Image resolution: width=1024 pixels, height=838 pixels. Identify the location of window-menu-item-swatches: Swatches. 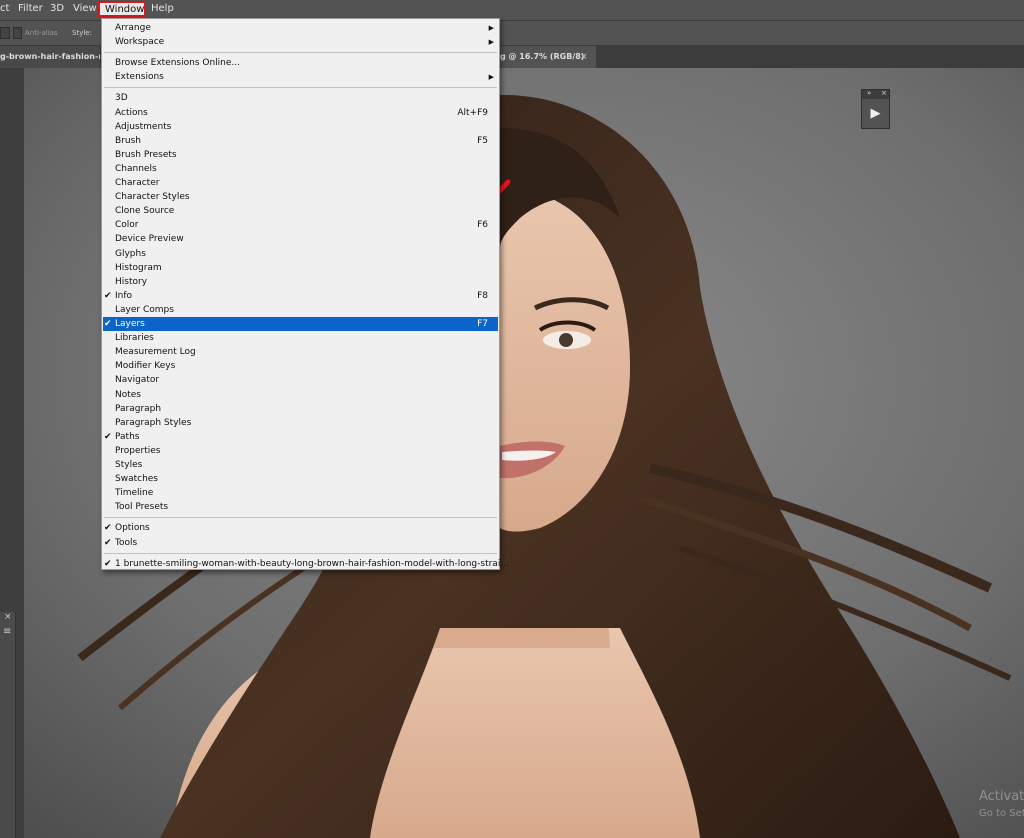
(300, 479).